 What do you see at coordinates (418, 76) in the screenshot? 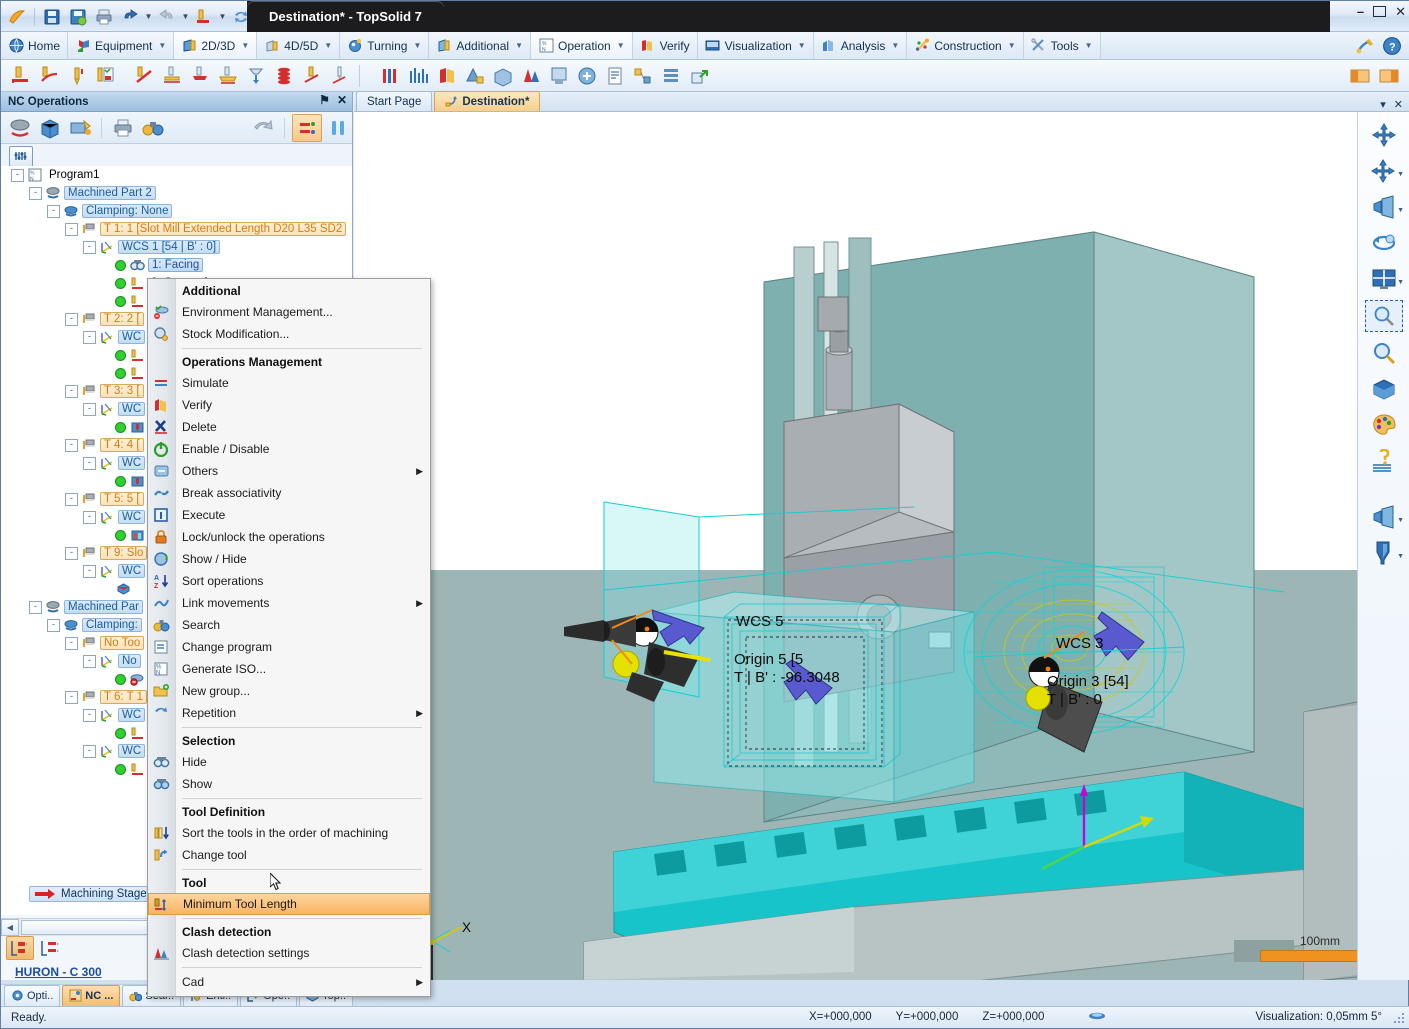
I see `toolpath-lines-icon` at bounding box center [418, 76].